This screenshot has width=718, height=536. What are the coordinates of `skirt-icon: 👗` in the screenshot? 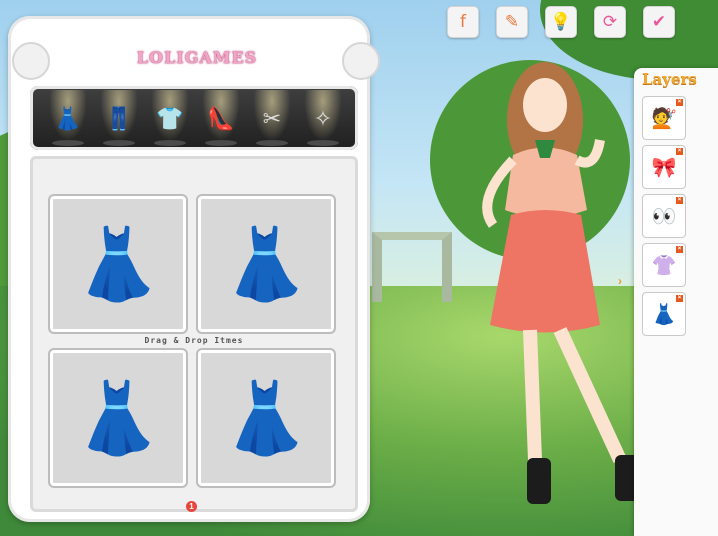 It's located at (664, 314).